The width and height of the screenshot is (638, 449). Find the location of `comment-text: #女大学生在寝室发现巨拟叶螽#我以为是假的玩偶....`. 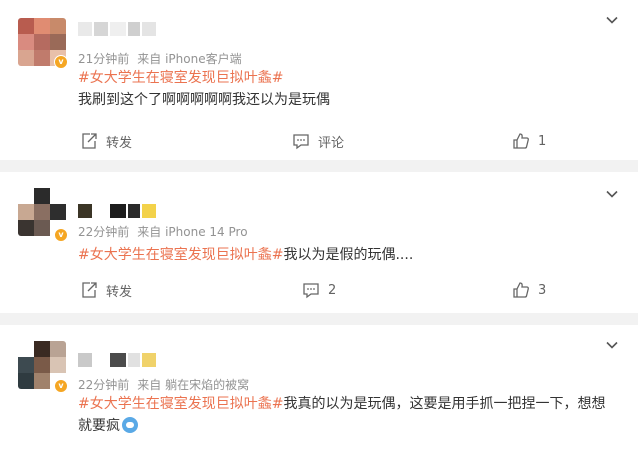

comment-text: #女大学生在寝室发现巨拟叶螽#我以为是假的玩偶.... is located at coordinates (348, 255).